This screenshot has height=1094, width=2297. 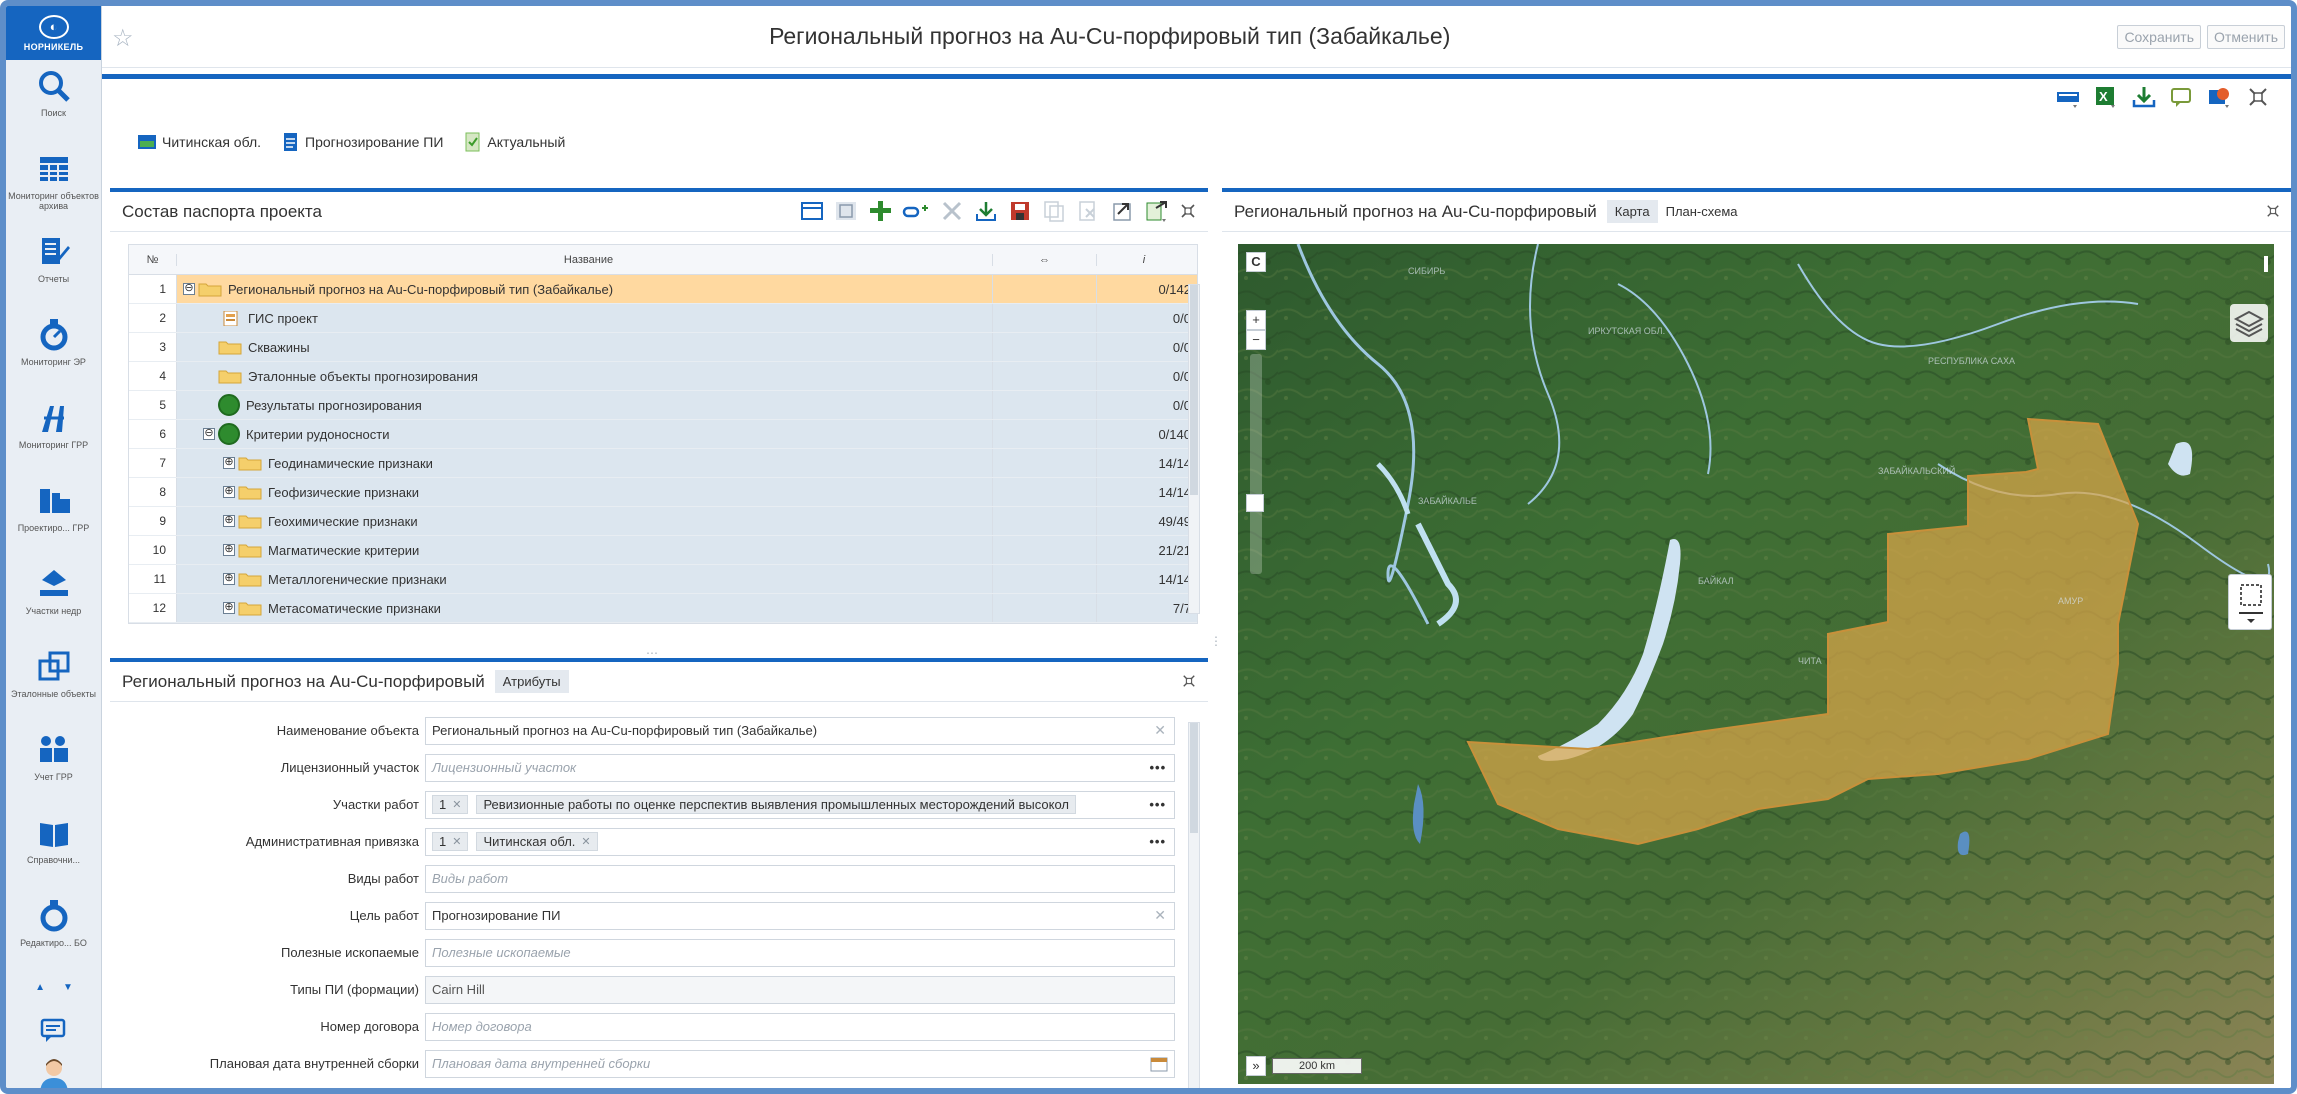 I want to click on map-mode-button: C, so click(x=1256, y=262).